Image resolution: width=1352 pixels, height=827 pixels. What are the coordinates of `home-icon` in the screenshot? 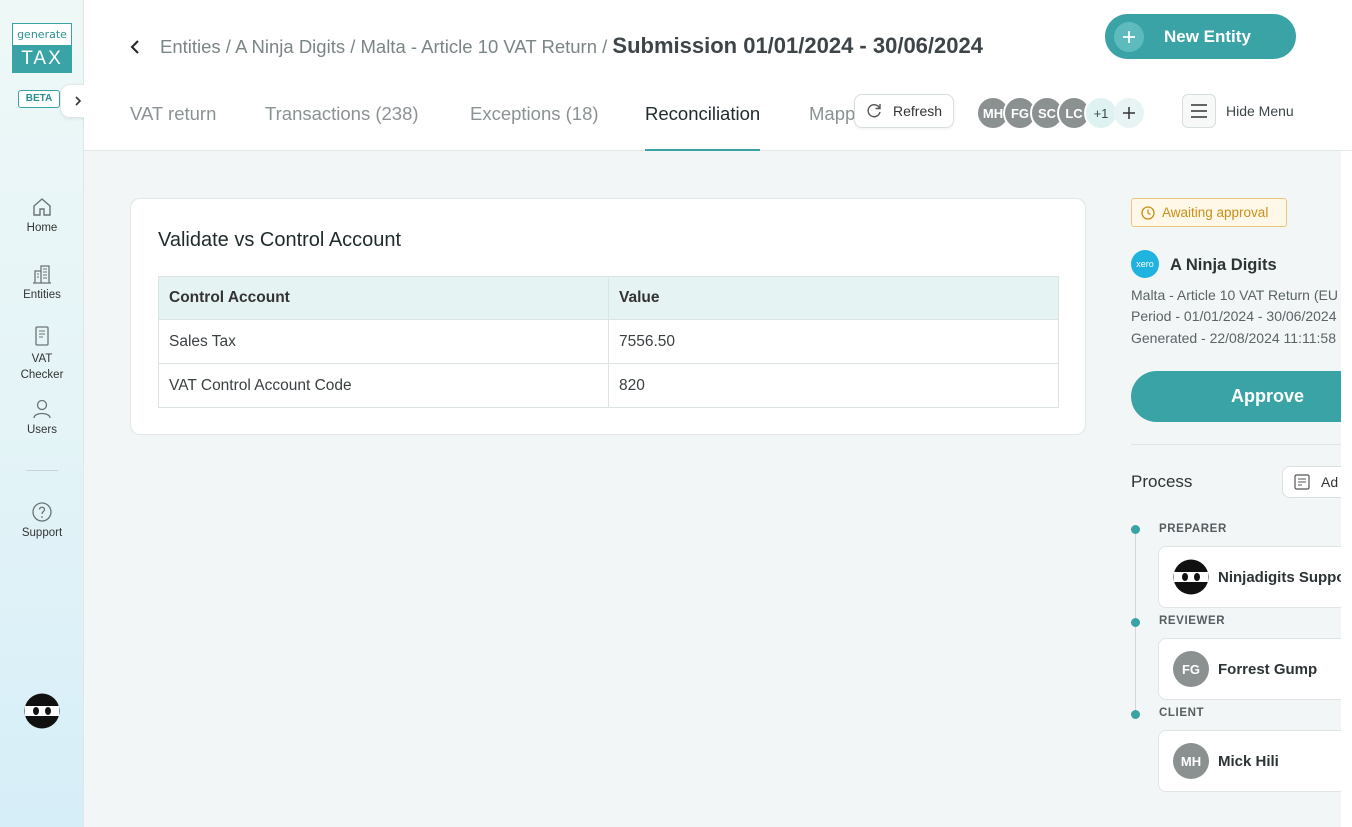 It's located at (42, 207).